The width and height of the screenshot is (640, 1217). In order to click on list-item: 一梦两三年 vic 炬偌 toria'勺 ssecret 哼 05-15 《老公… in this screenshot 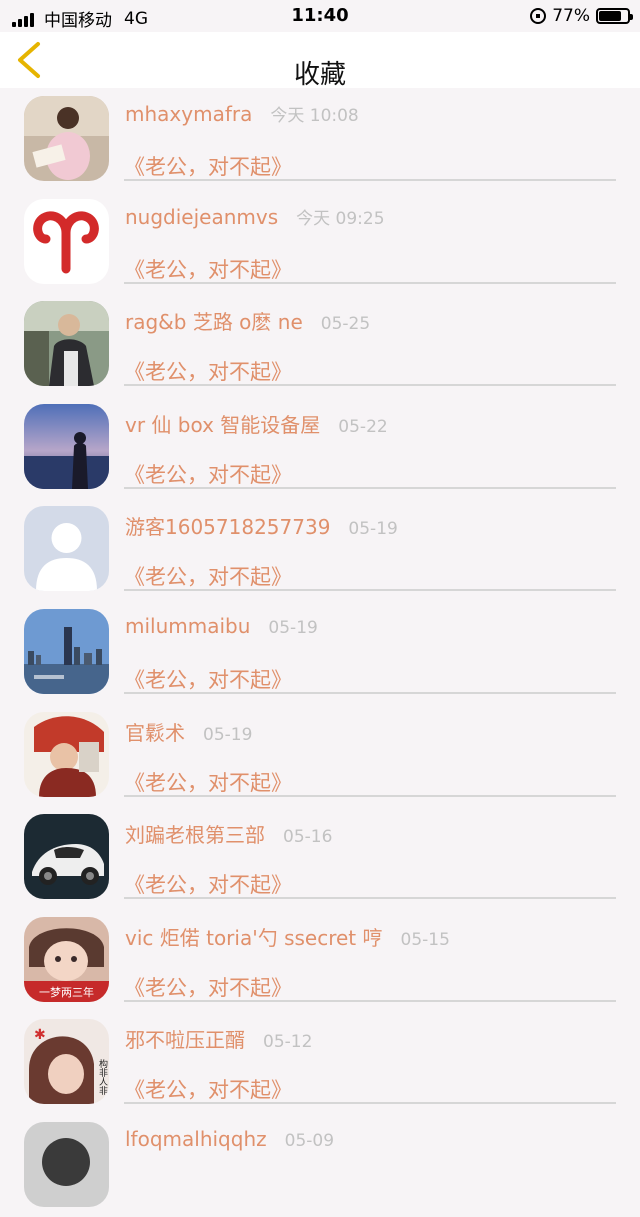, I will do `click(320, 960)`.